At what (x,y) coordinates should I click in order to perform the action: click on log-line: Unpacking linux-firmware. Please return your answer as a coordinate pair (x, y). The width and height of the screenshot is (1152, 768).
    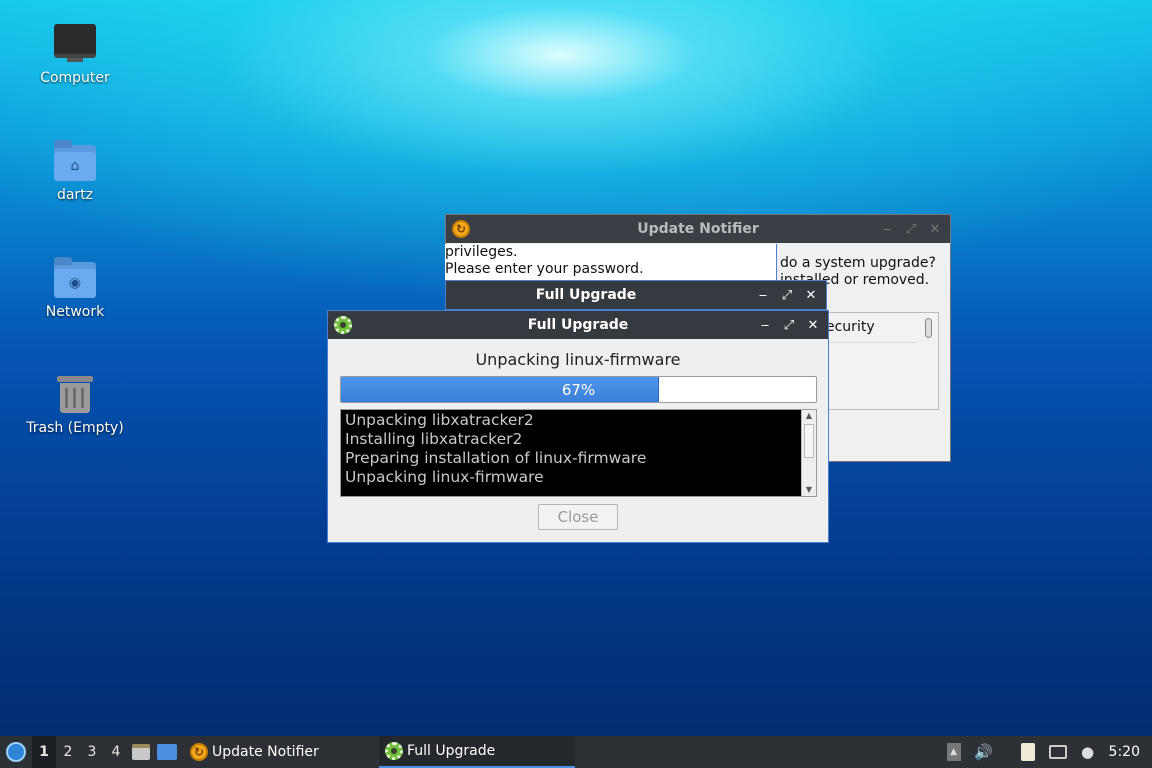
    Looking at the image, I should click on (444, 477).